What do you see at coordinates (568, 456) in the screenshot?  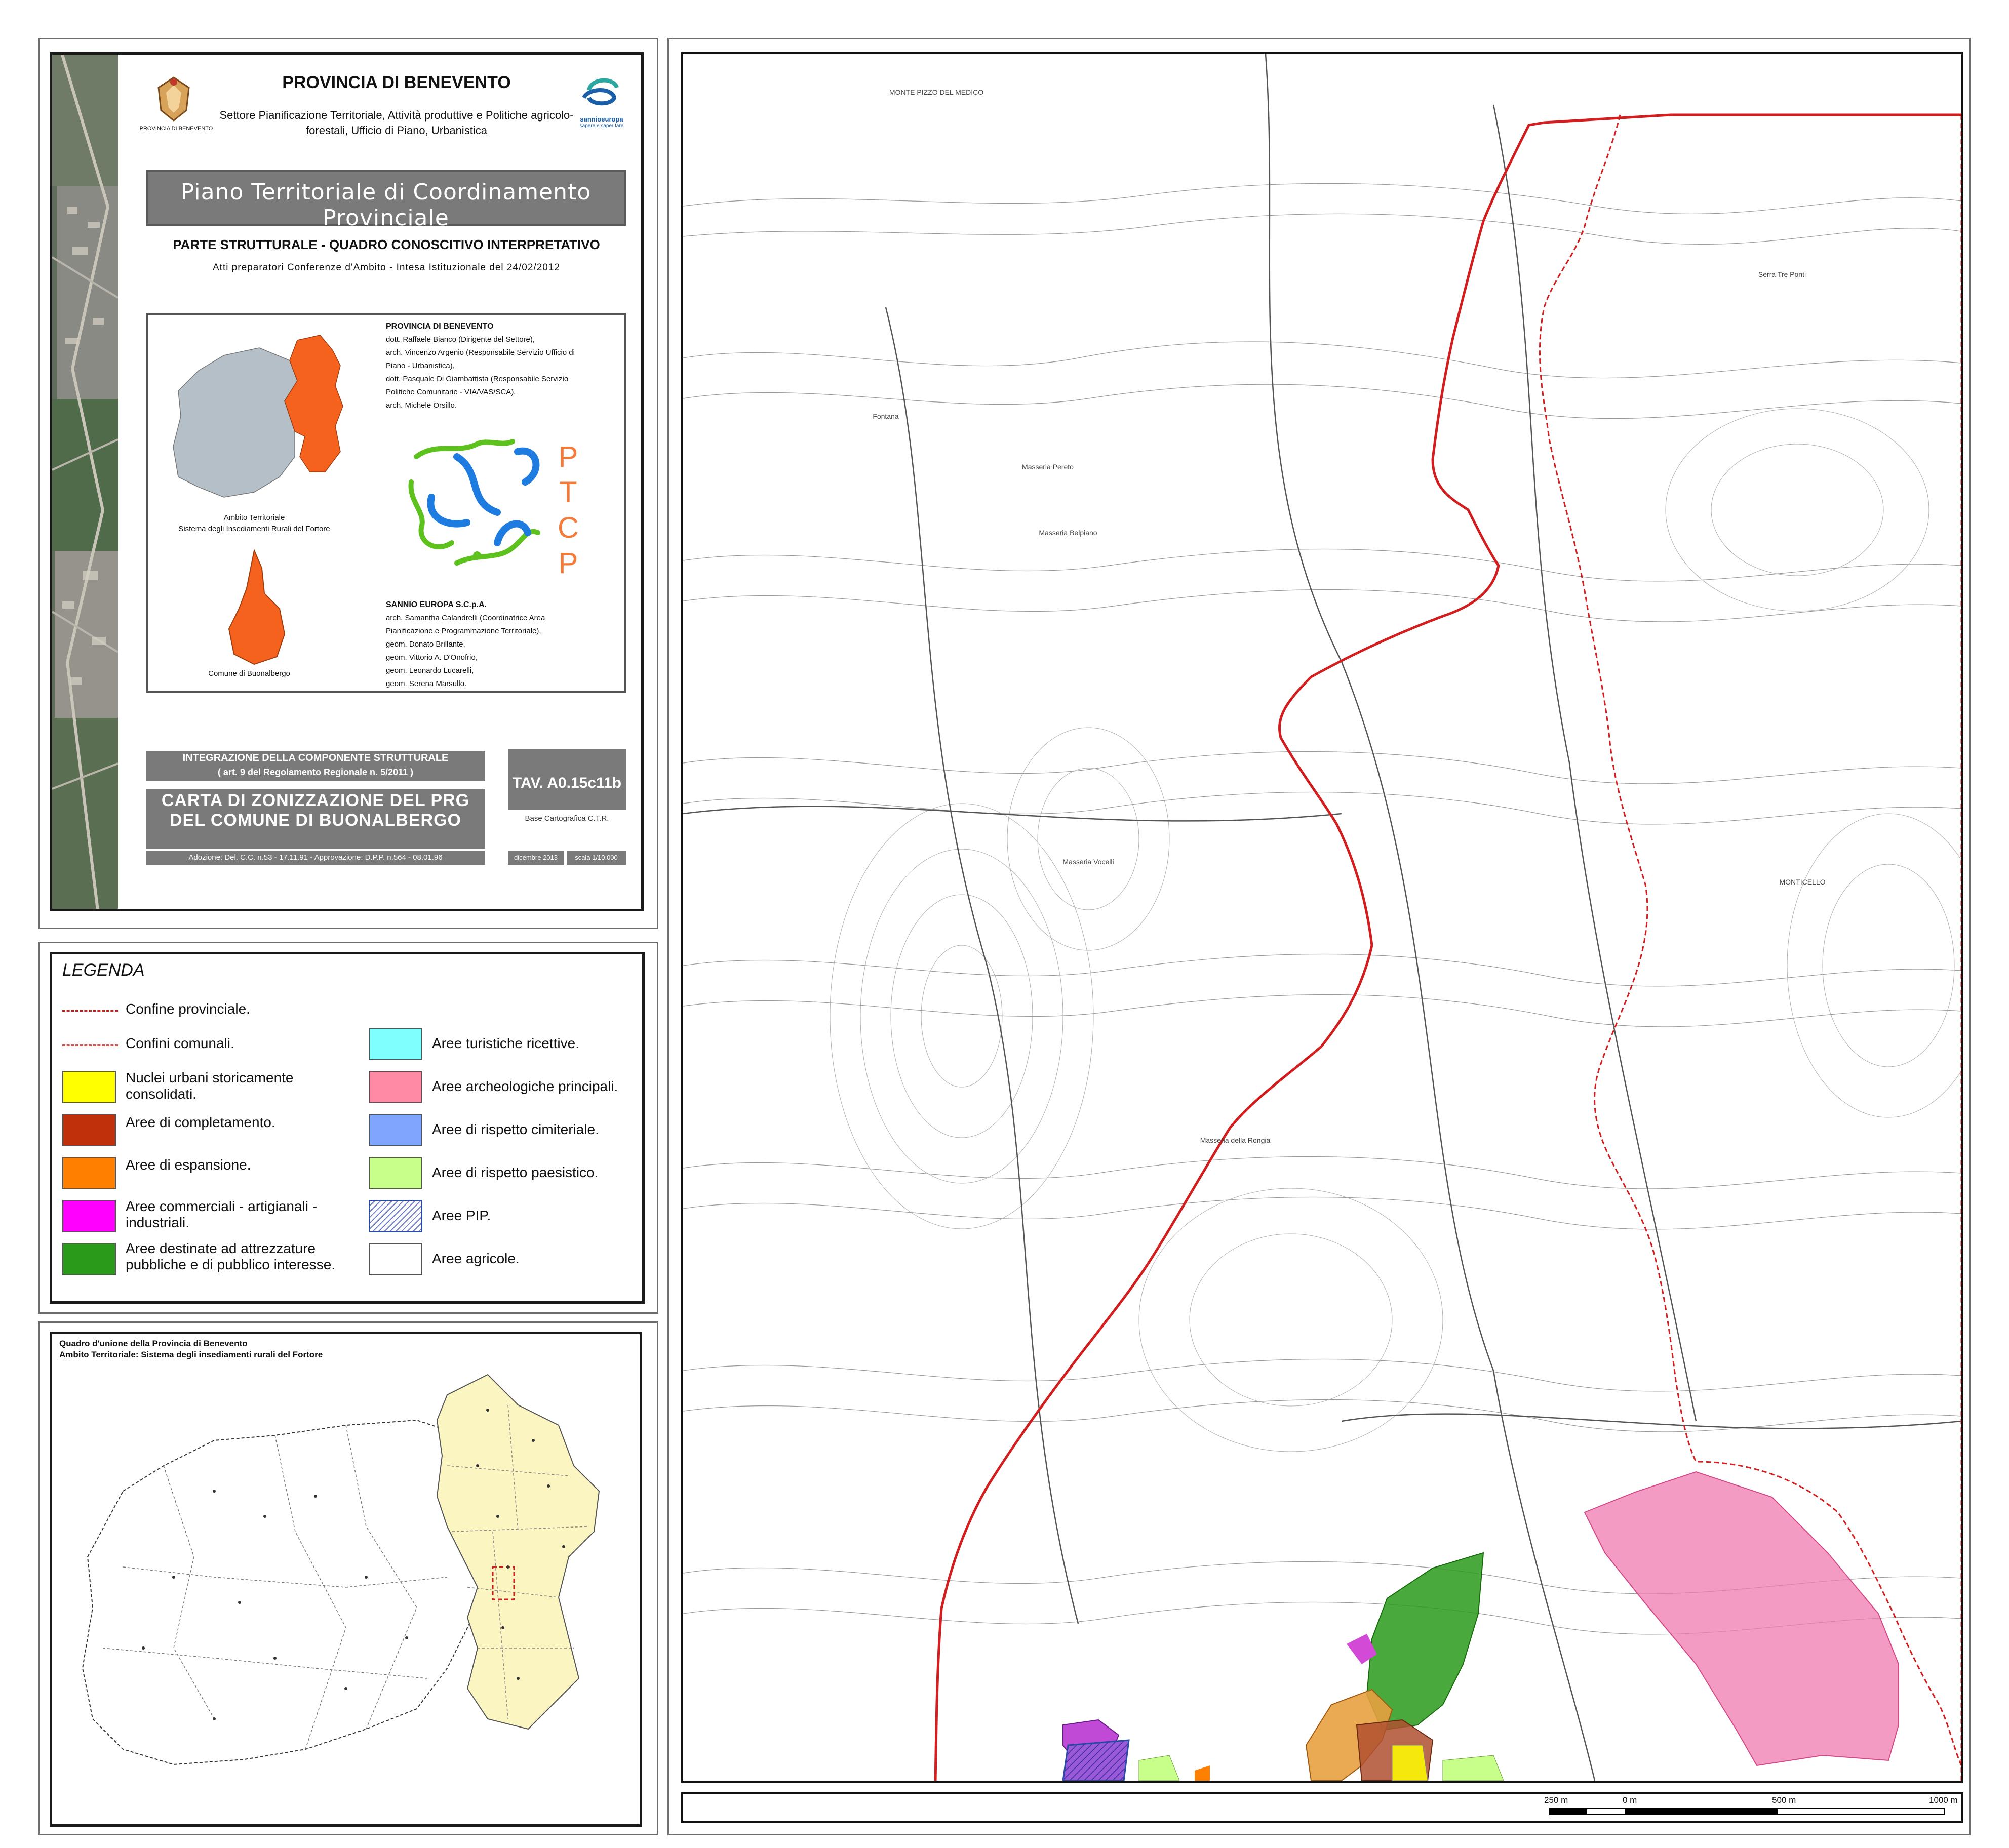 I see `ptcp-letter-p1: P` at bounding box center [568, 456].